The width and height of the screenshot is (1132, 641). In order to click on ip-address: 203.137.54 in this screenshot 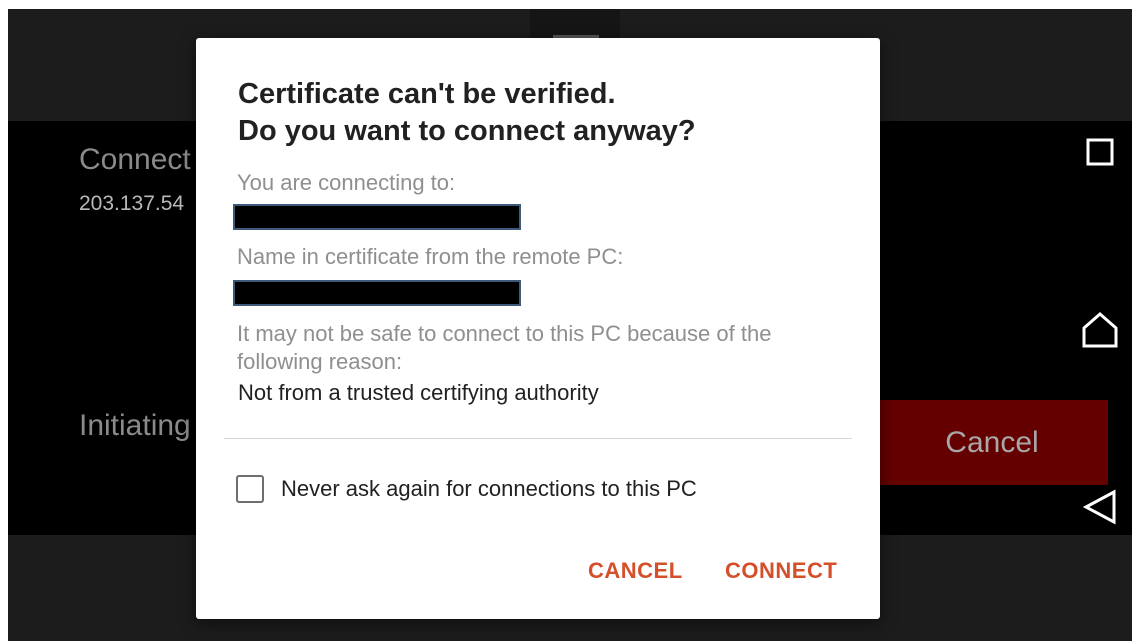, I will do `click(132, 203)`.